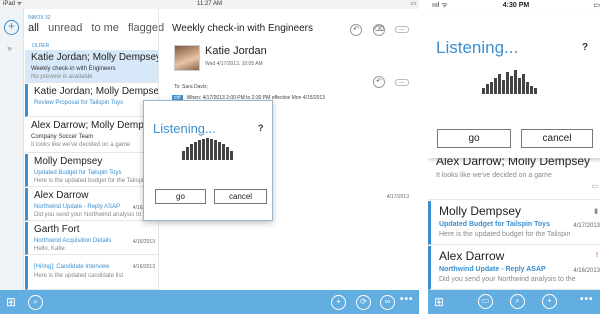 The height and width of the screenshot is (314, 600). What do you see at coordinates (79, 103) in the screenshot?
I see `message-subject: Review Proposal for Tailspin Toys` at bounding box center [79, 103].